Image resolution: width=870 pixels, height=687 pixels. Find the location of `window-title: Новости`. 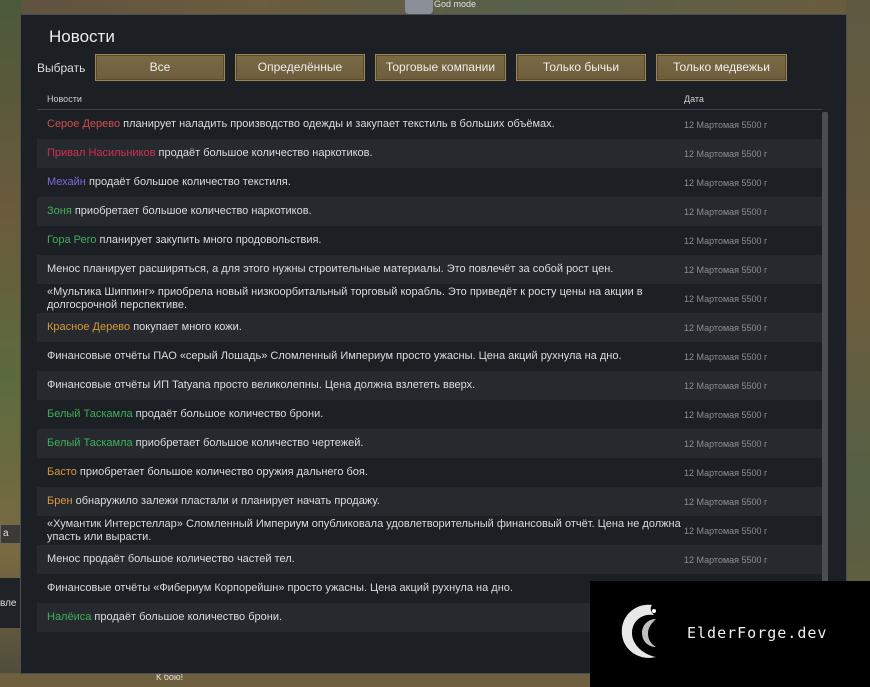

window-title: Новости is located at coordinates (82, 36).